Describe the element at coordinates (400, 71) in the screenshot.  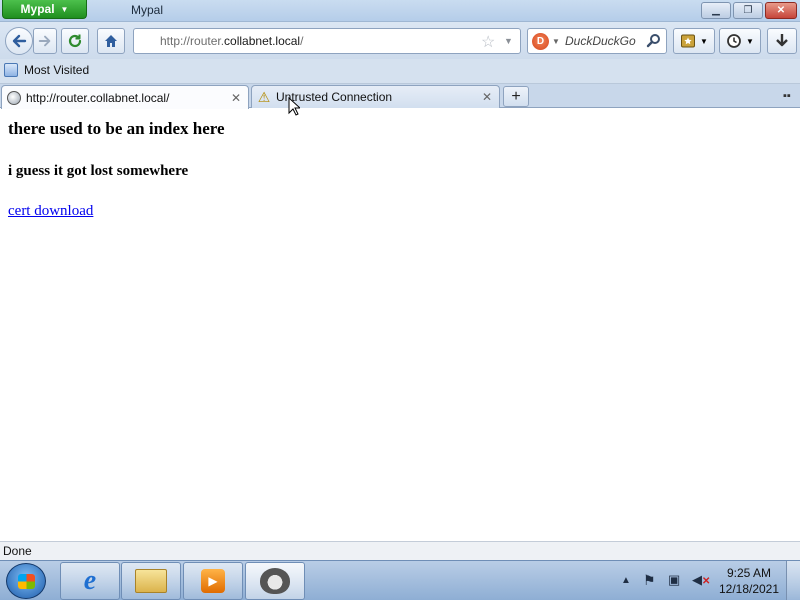
I see `bookmarks-toolbar: Most Visited` at that location.